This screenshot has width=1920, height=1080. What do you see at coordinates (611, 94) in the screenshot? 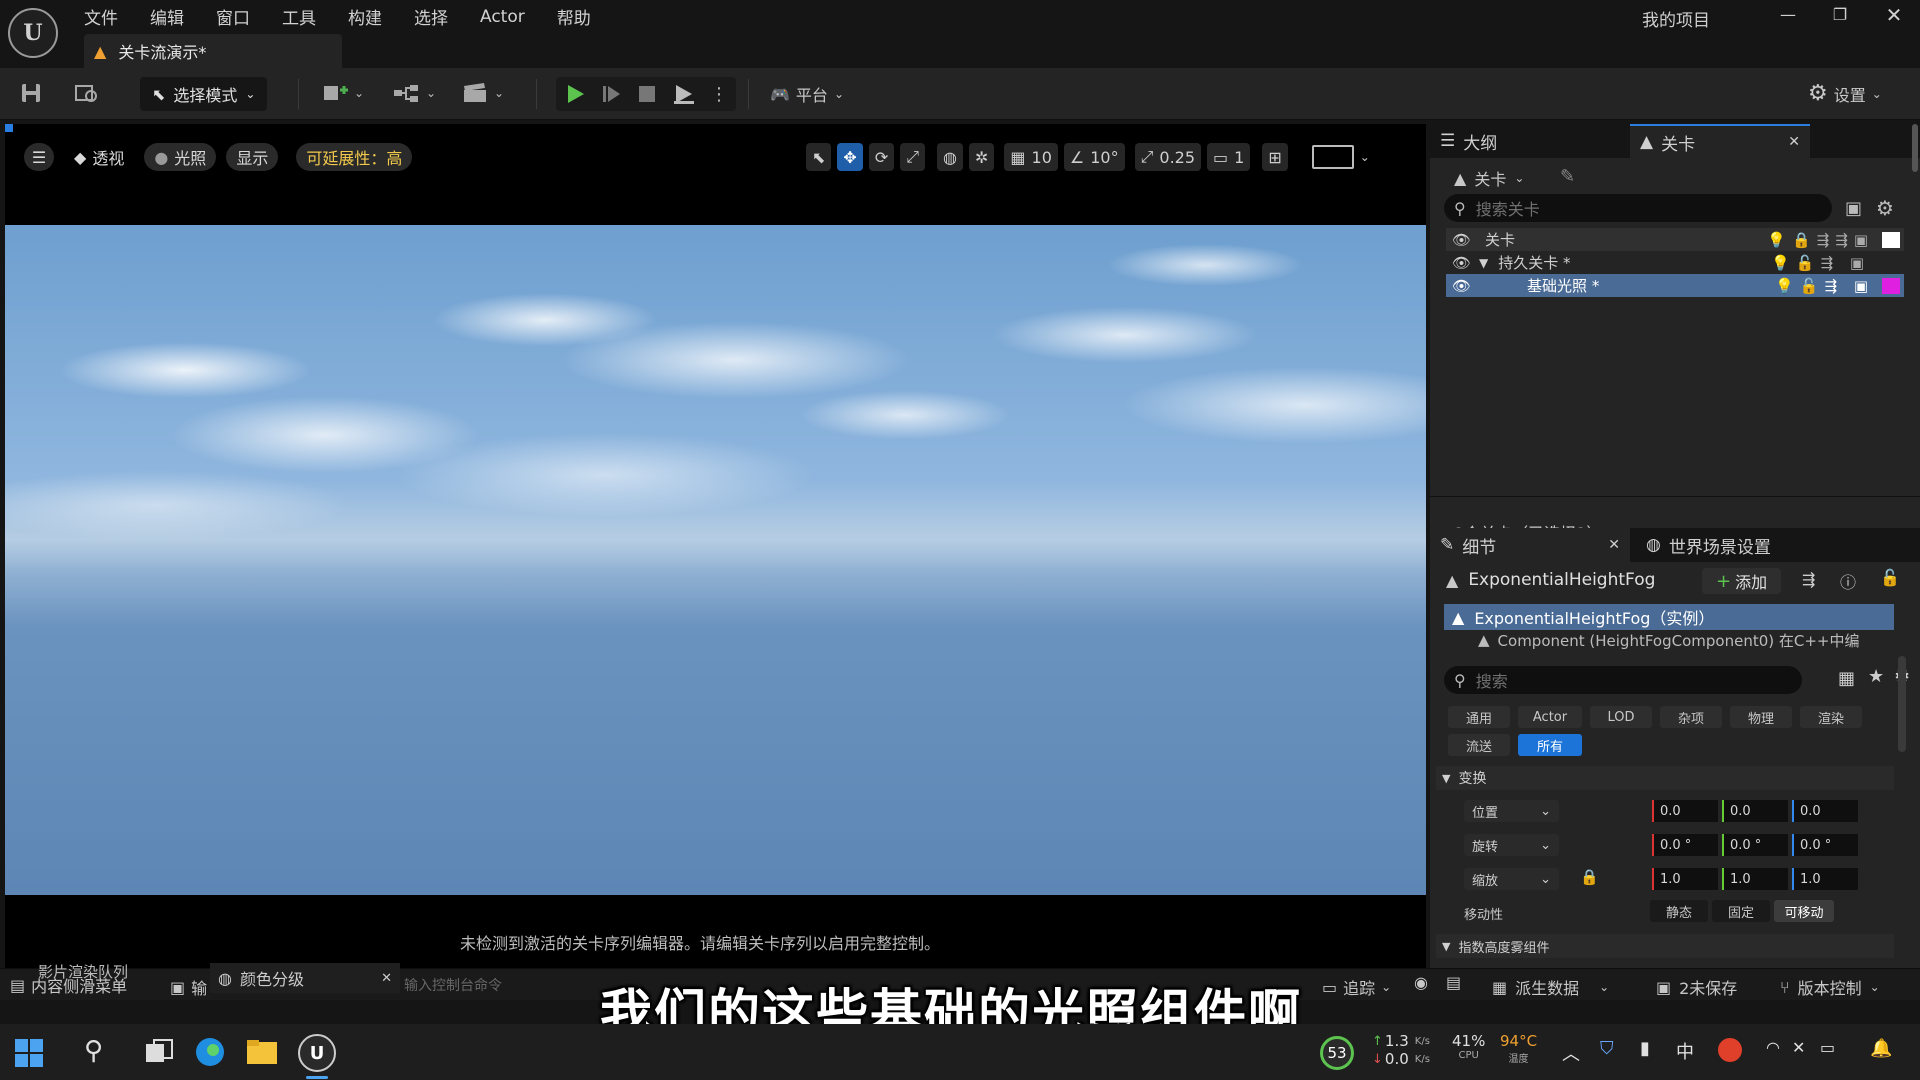
I see `step-icon` at bounding box center [611, 94].